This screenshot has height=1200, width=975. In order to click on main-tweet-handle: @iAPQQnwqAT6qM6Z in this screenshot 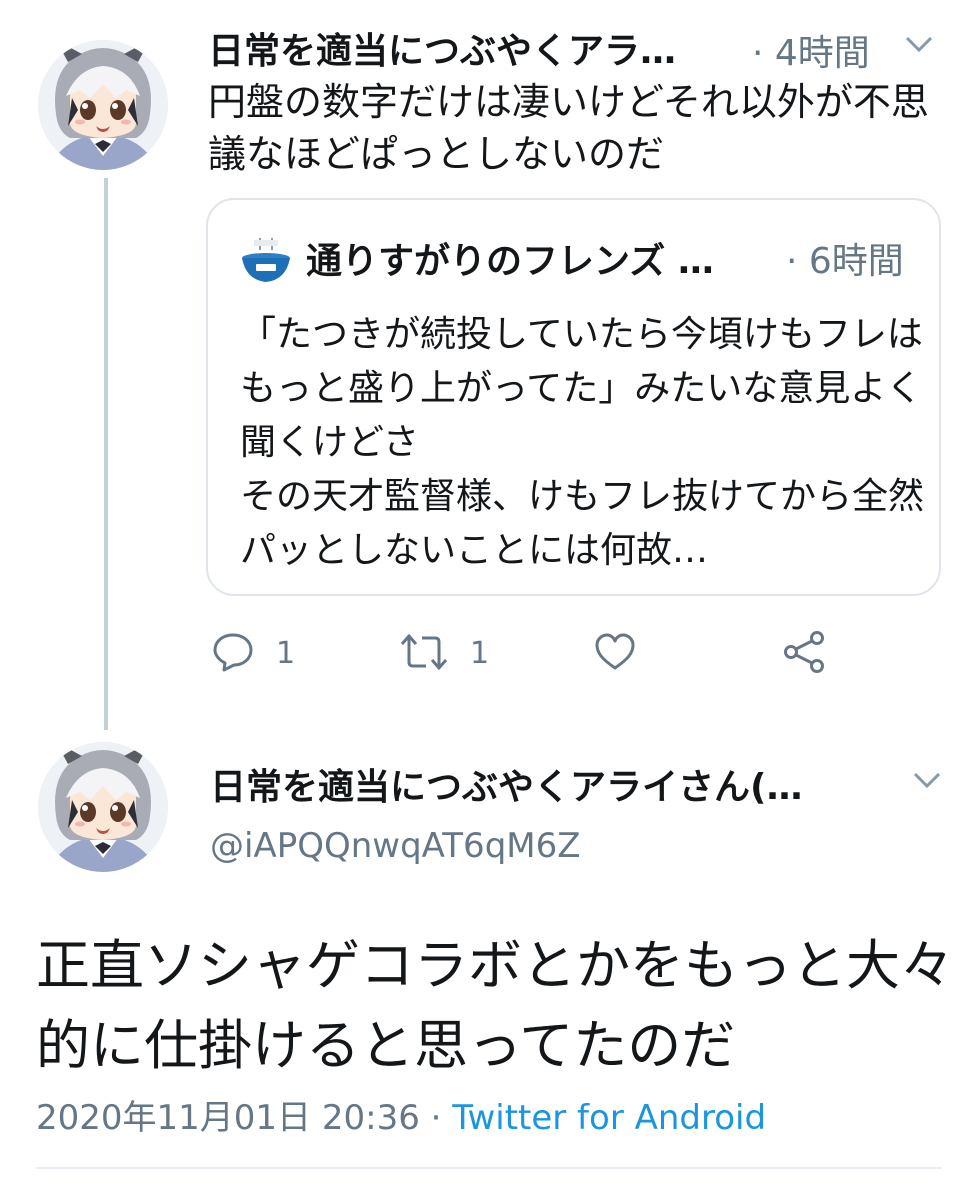, I will do `click(395, 846)`.